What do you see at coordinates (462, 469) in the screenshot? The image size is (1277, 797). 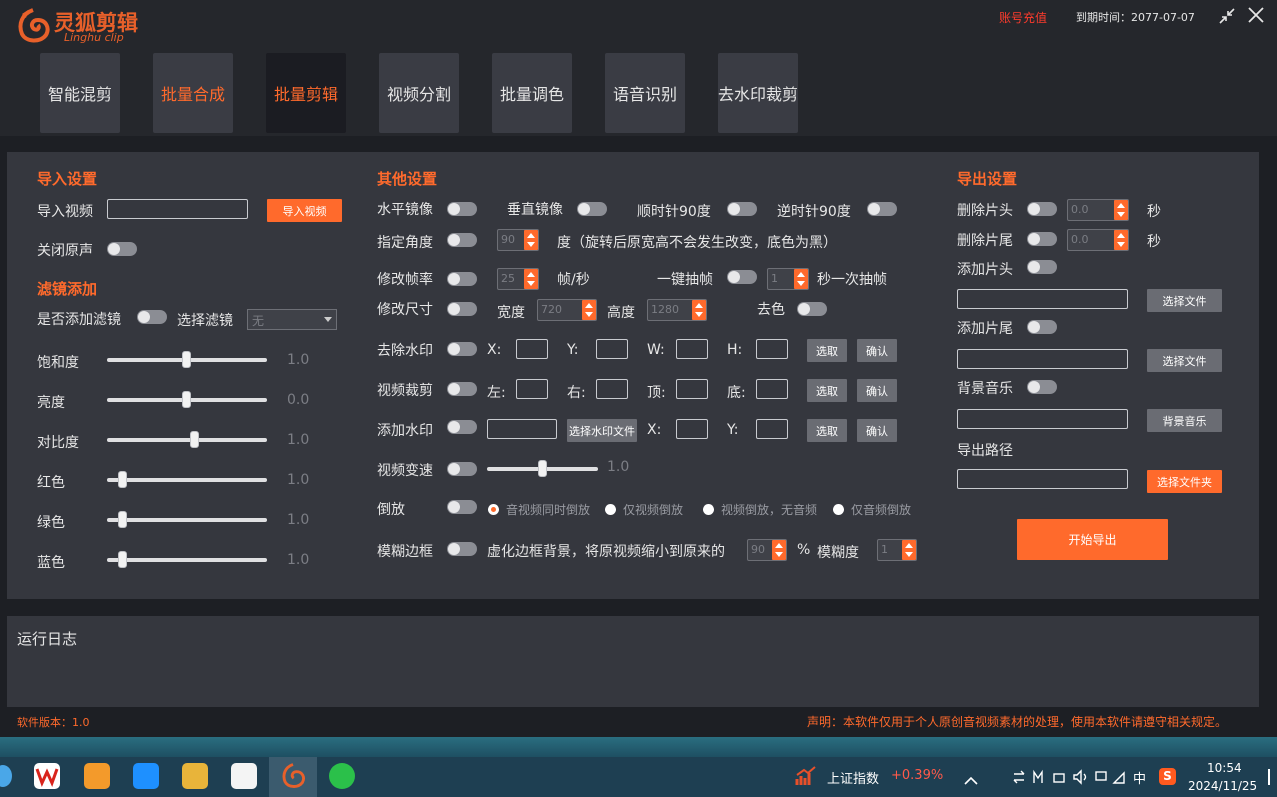 I see `speed-toggle` at bounding box center [462, 469].